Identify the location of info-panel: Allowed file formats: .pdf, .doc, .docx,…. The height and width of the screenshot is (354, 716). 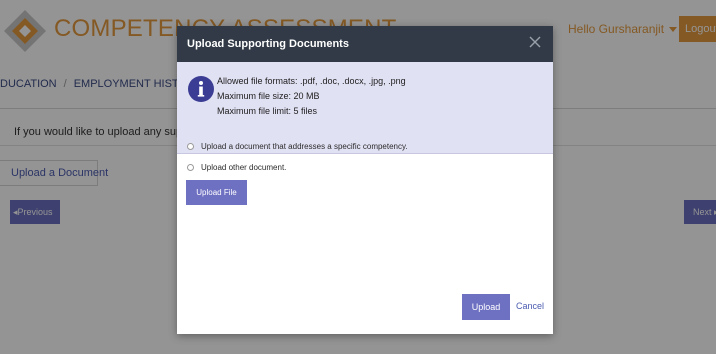
(365, 108).